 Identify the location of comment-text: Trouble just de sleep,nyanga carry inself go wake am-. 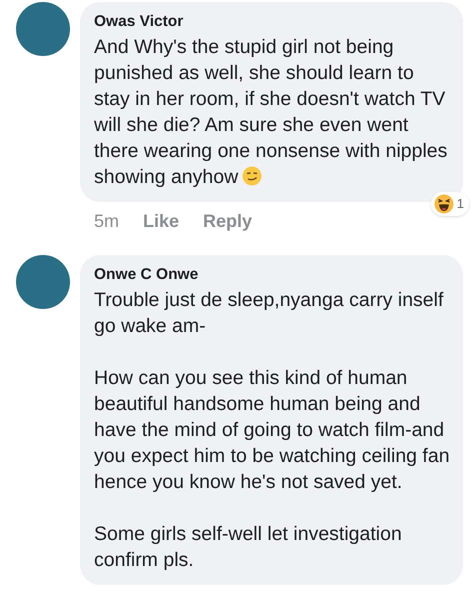
(269, 313).